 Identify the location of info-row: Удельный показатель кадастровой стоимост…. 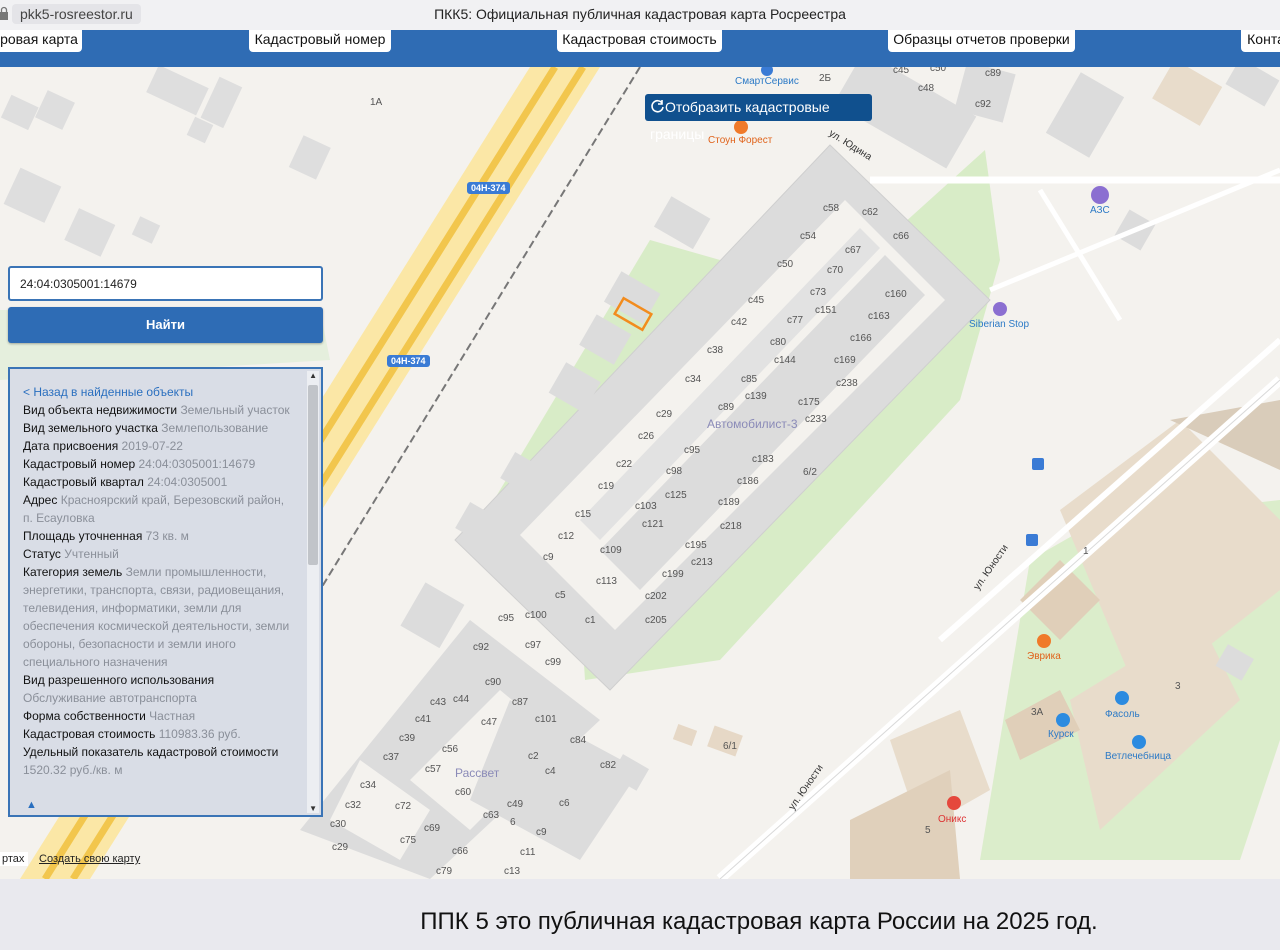
(151, 761).